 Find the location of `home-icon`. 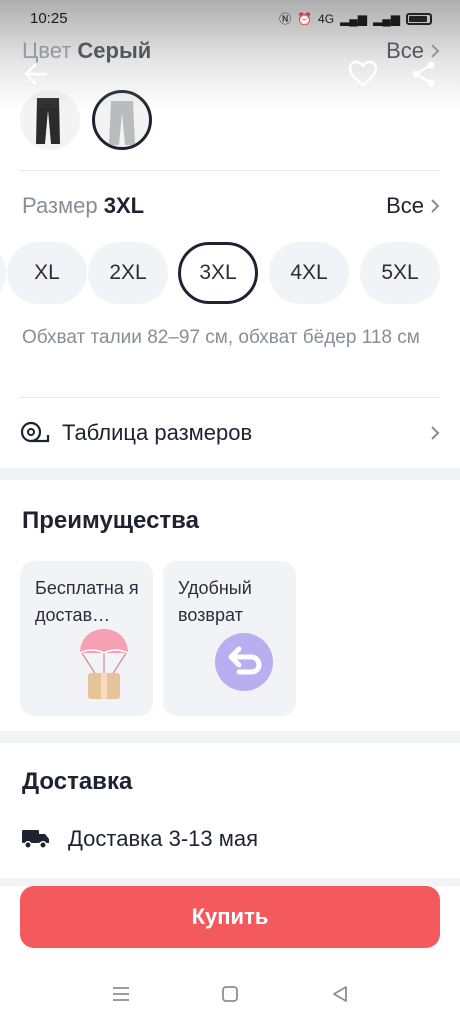

home-icon is located at coordinates (230, 994).